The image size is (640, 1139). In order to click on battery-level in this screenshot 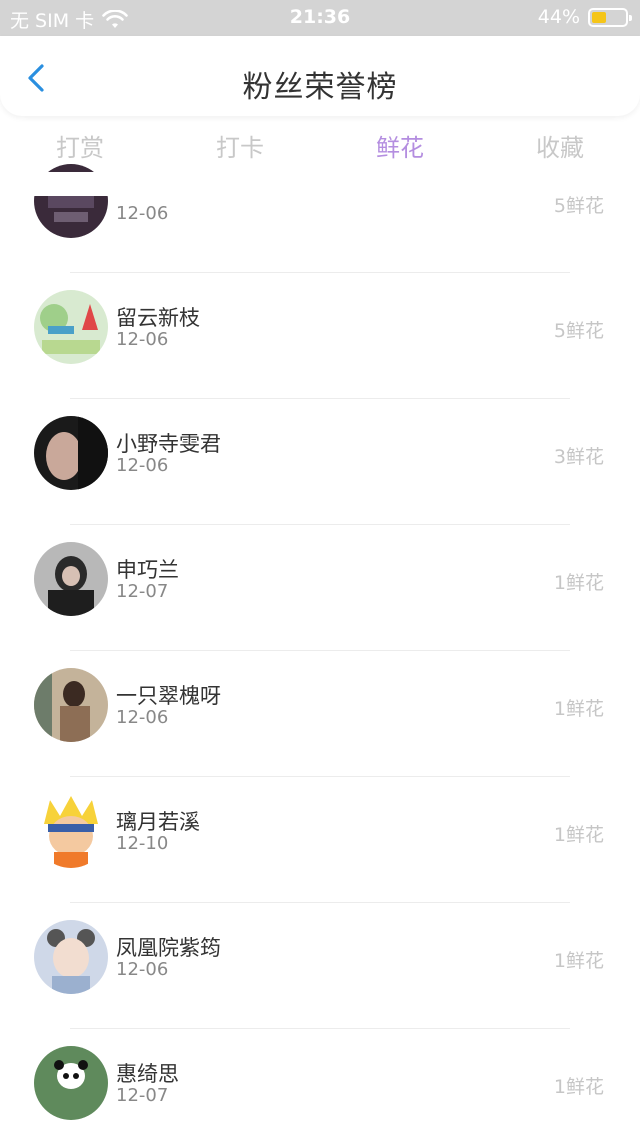, I will do `click(599, 17)`.